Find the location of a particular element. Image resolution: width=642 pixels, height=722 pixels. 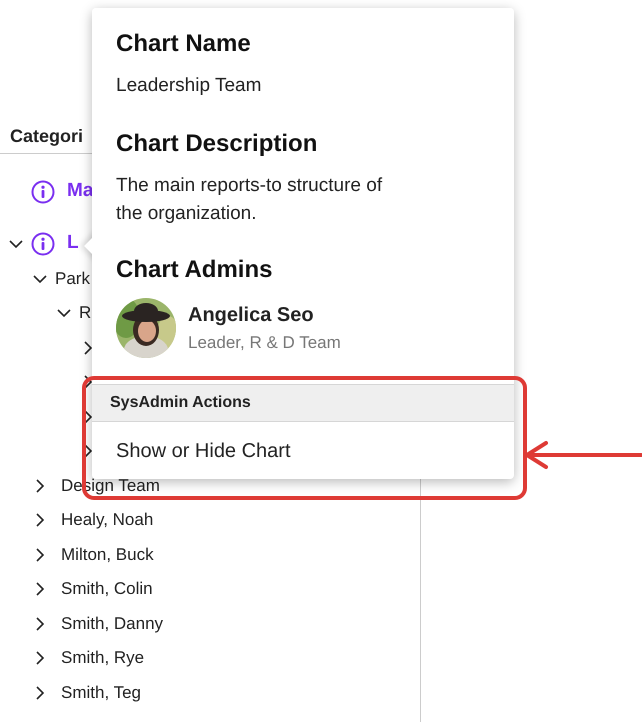

chart-name: Leadership Team is located at coordinates (189, 86).